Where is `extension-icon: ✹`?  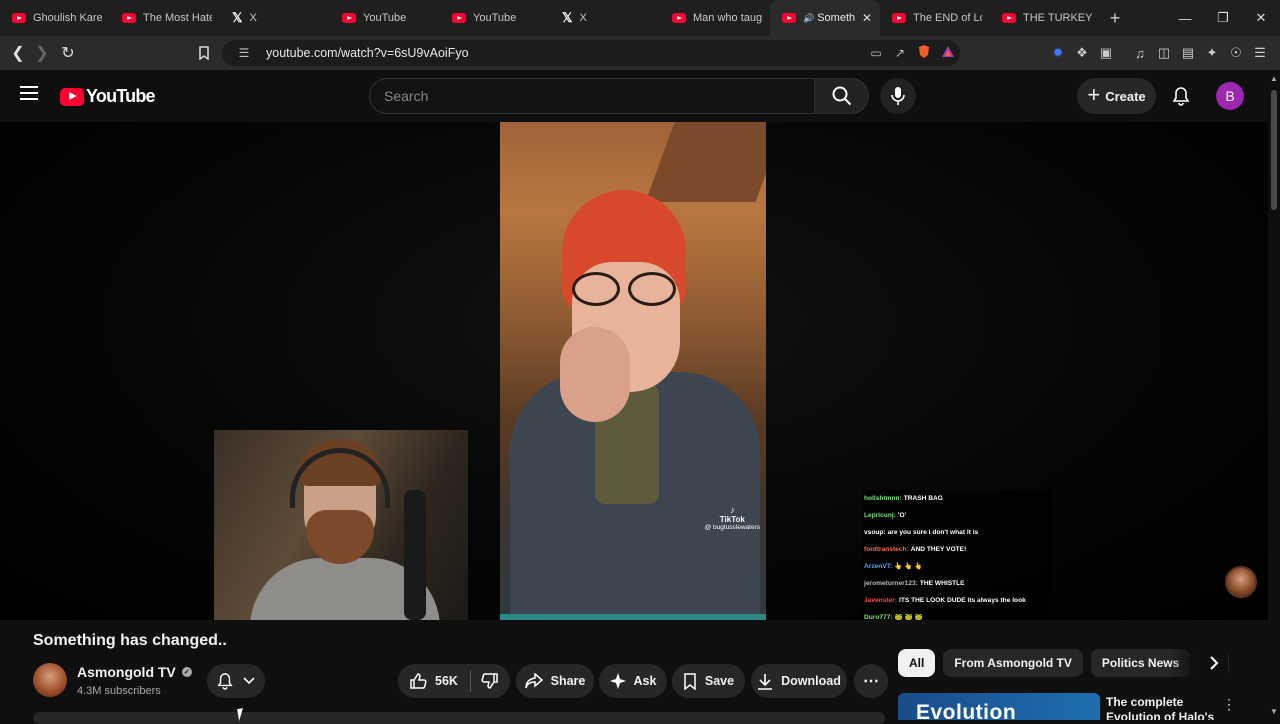 extension-icon: ✹ is located at coordinates (1058, 53).